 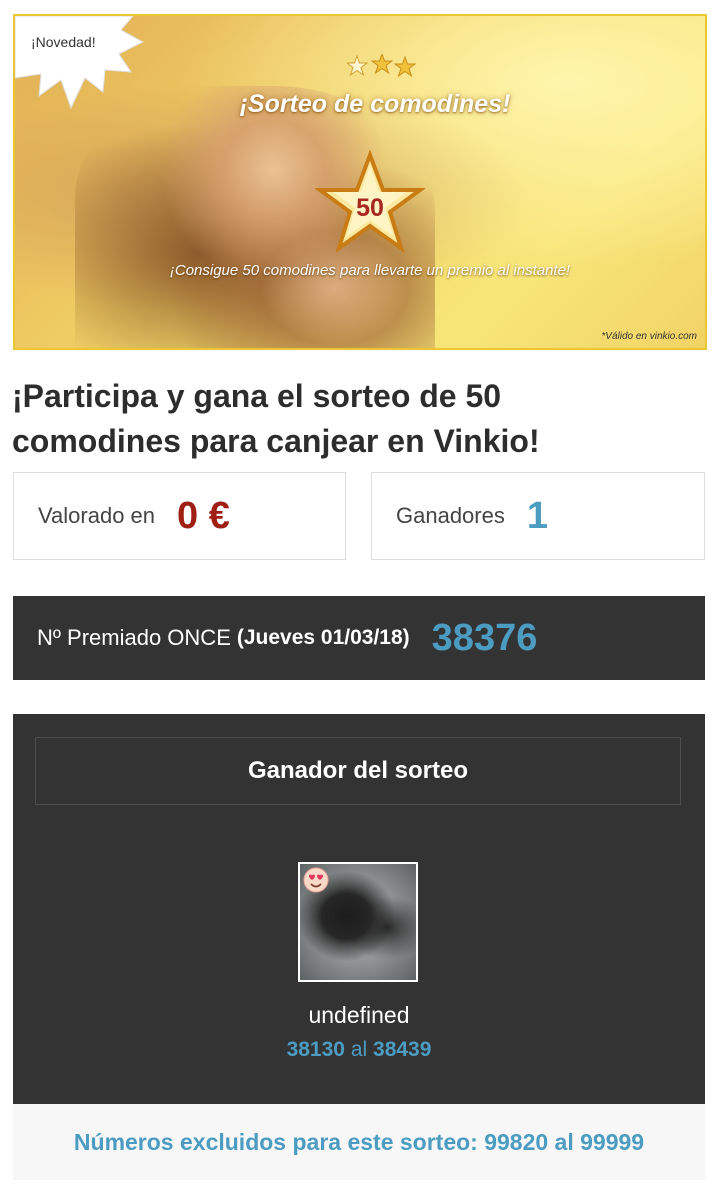 I want to click on once-date: (Jueves 01/03/18), so click(x=323, y=637).